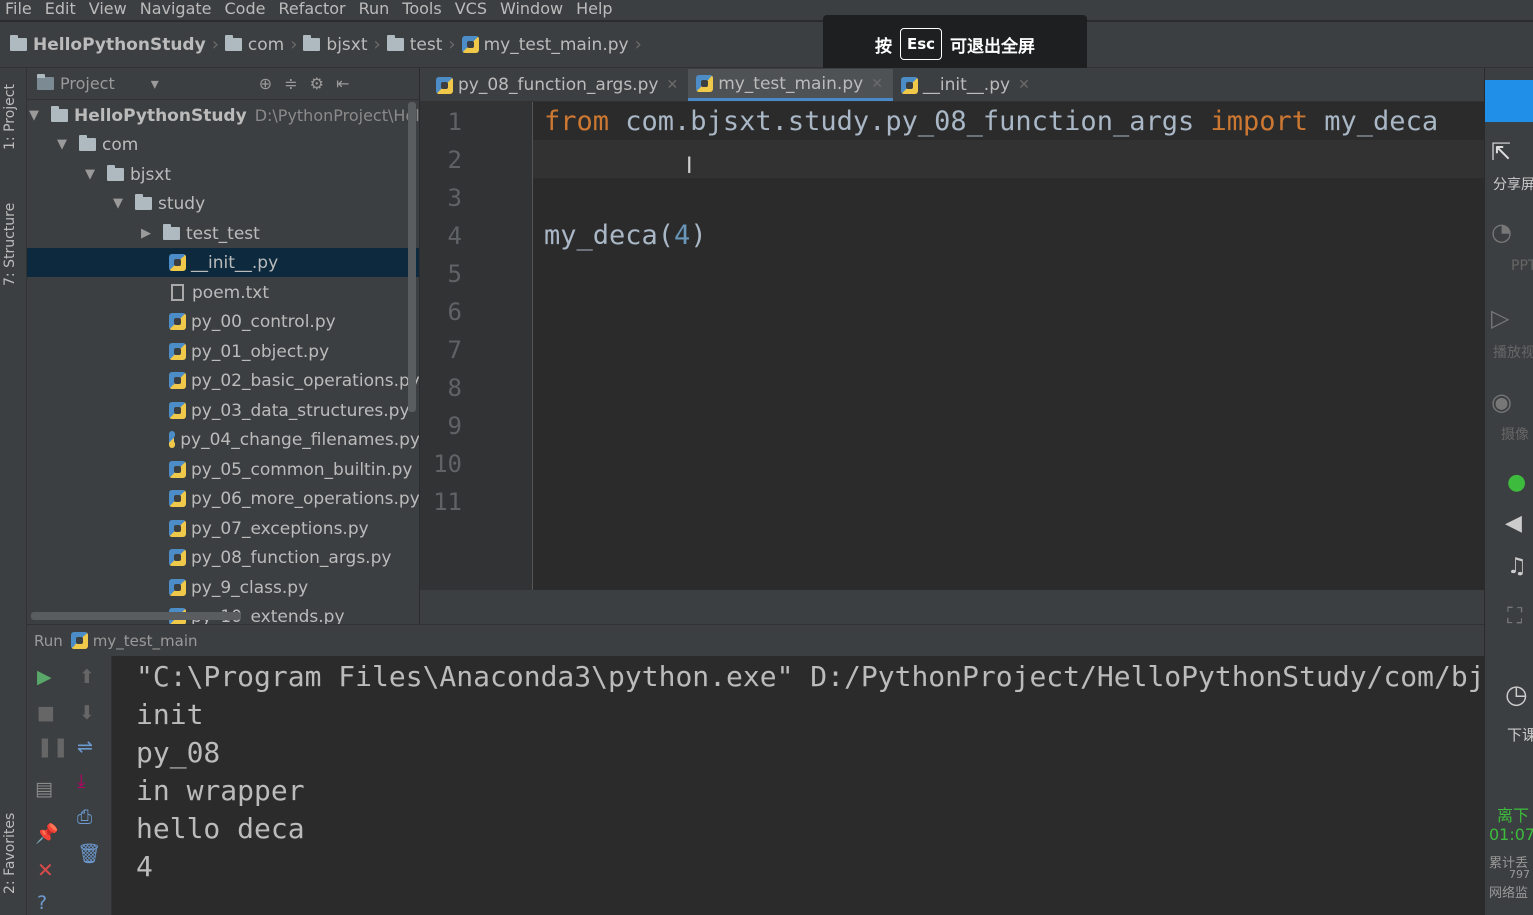  What do you see at coordinates (223, 498) in the screenshot?
I see `tree-item-file: py_06_more_operations.py` at bounding box center [223, 498].